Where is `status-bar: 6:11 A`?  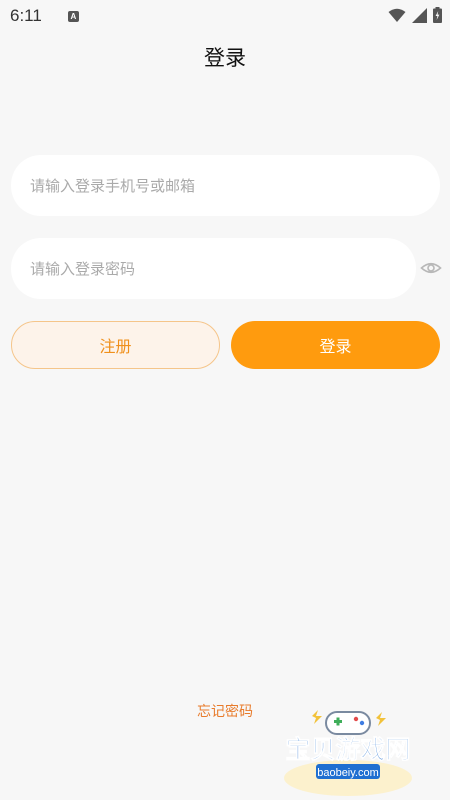
status-bar: 6:11 A is located at coordinates (225, 16).